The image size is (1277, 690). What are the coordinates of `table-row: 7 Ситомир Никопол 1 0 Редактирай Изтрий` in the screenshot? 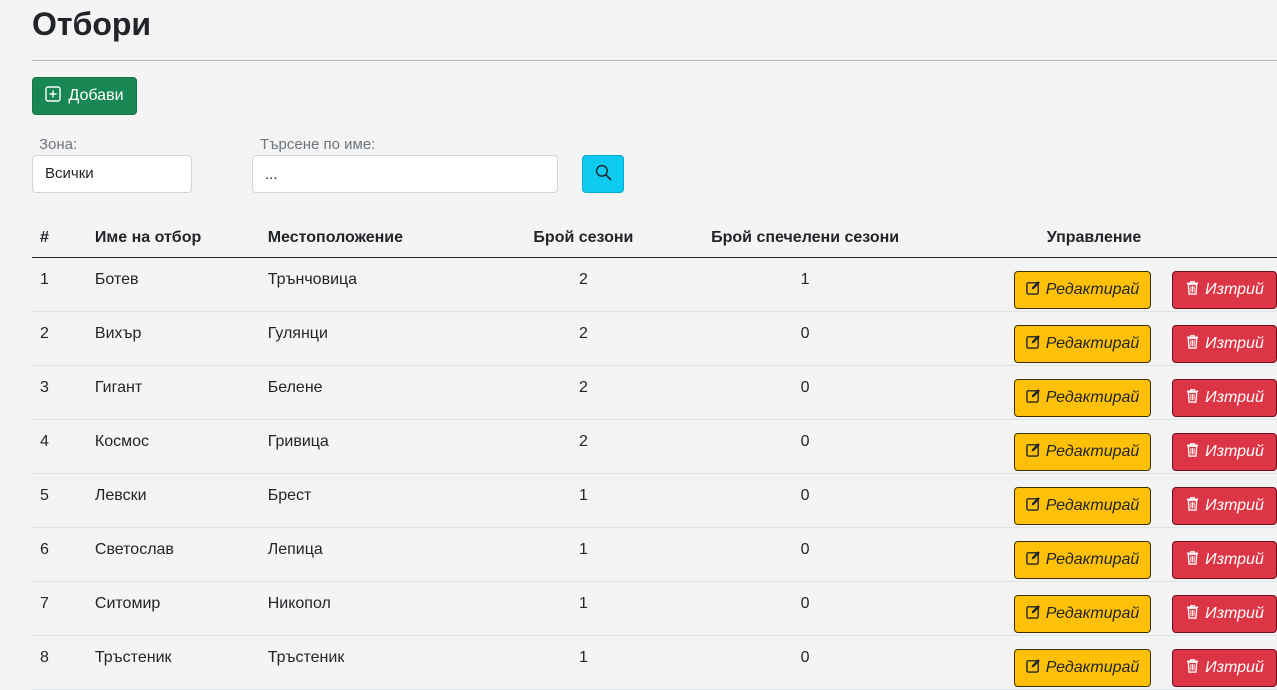 It's located at (654, 608).